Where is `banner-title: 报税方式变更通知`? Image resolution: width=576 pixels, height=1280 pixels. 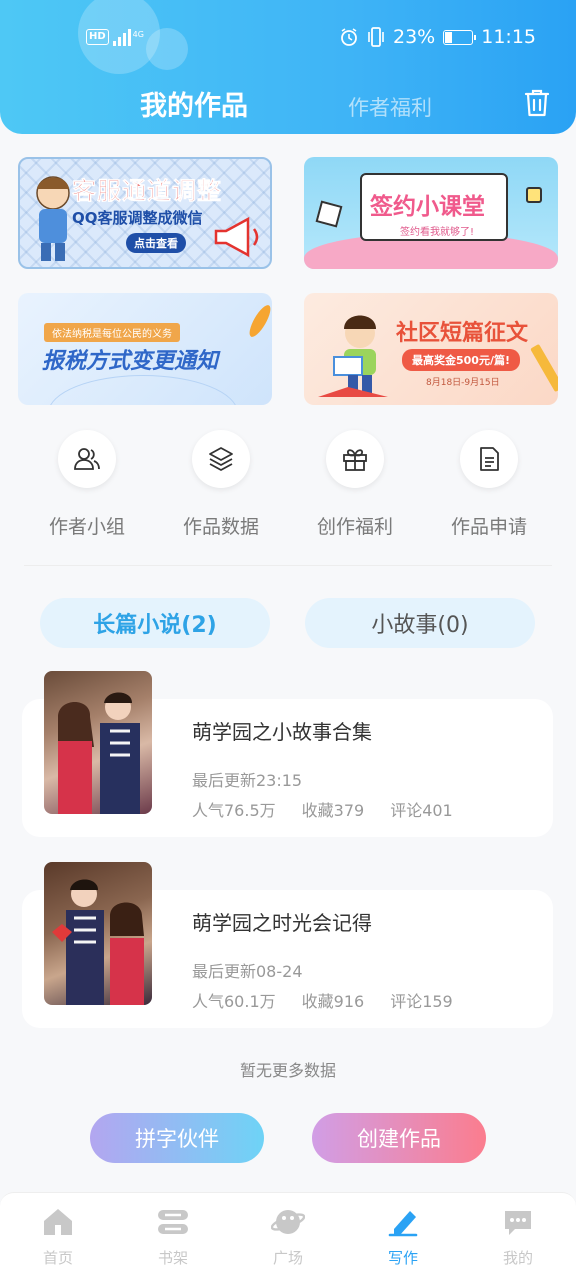
banner-title: 报税方式变更通知 is located at coordinates (130, 361).